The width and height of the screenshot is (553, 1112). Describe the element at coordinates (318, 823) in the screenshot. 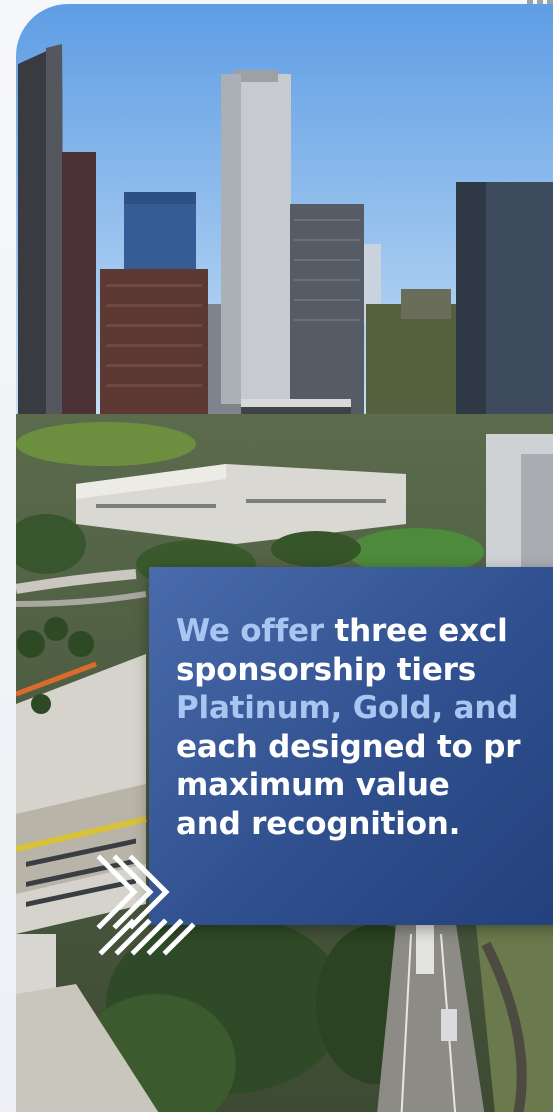

I see `message-line-6: and recognition.` at that location.